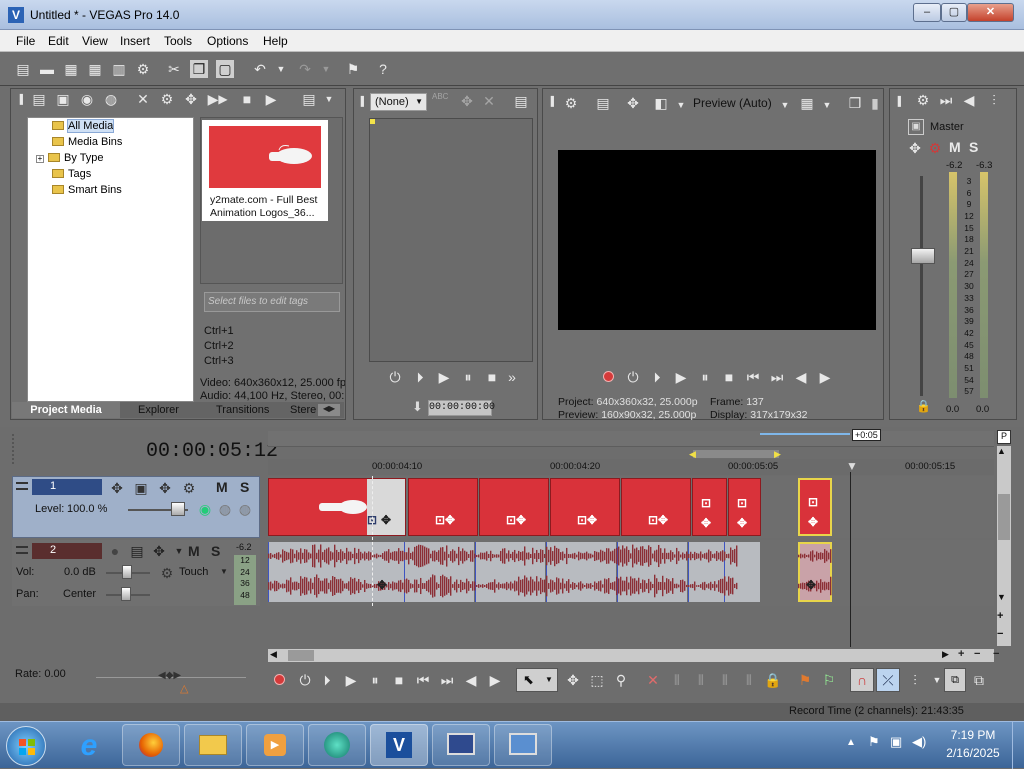 This screenshot has width=1024, height=769. Describe the element at coordinates (281, 69) in the screenshot. I see `undo-history-chevron-icon: ▼` at that location.